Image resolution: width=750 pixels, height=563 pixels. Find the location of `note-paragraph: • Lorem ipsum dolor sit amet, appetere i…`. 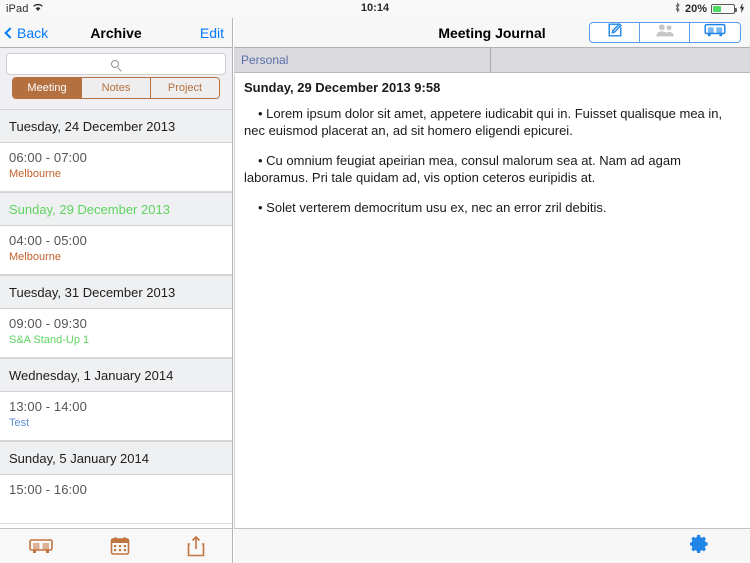

note-paragraph: • Lorem ipsum dolor sit amet, appetere i… is located at coordinates (483, 122).